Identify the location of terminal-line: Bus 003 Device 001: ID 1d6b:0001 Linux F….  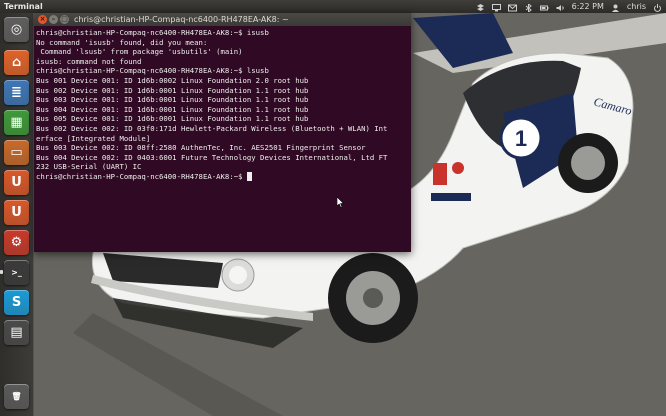
(172, 100).